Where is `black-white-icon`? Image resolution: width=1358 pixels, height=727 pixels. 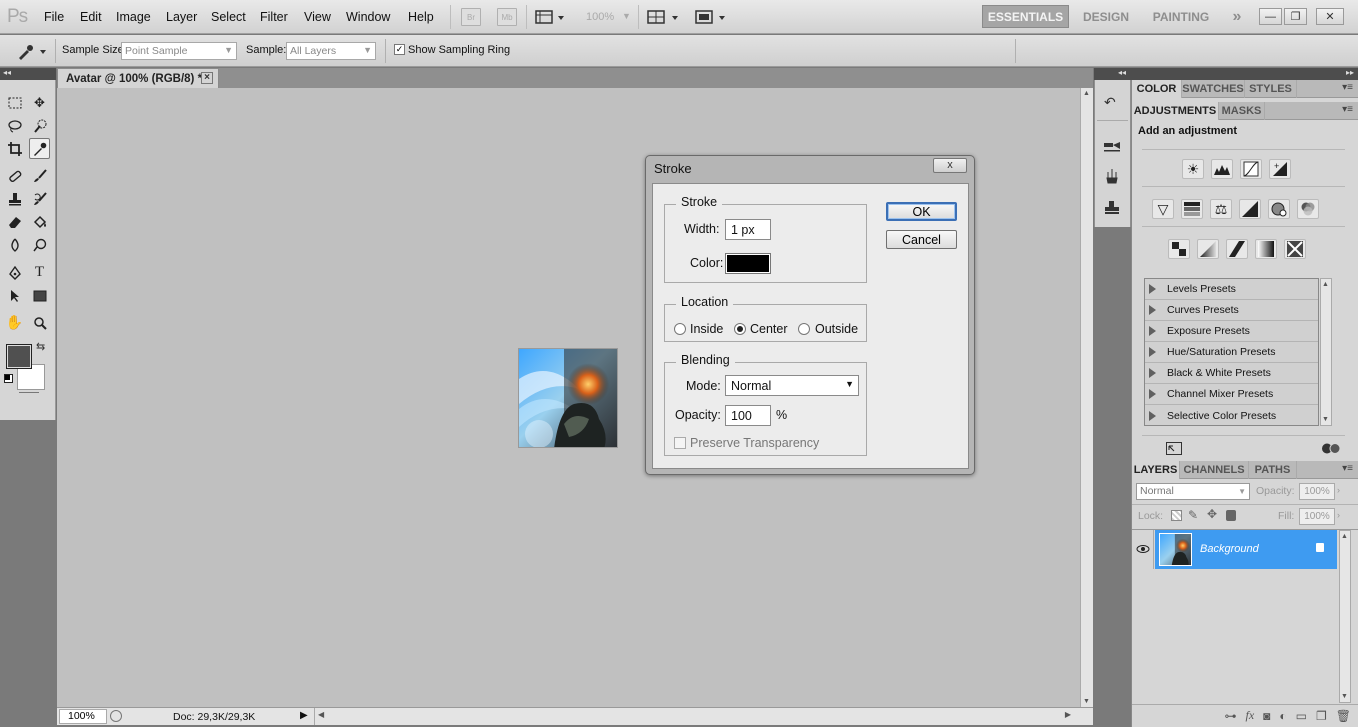 black-white-icon is located at coordinates (1250, 209).